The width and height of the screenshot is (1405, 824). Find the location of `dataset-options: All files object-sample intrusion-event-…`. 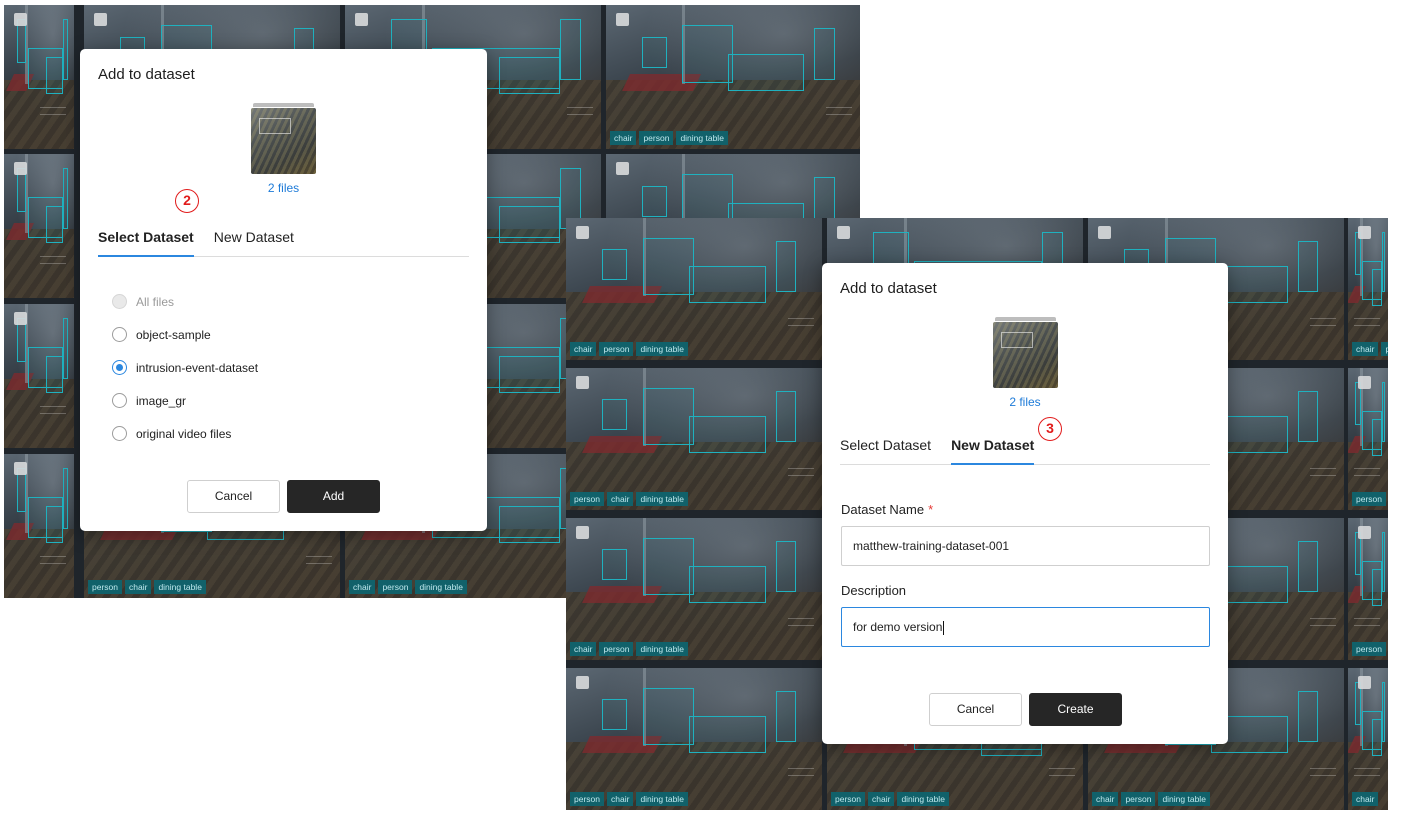

dataset-options: All files object-sample intrusion-event-… is located at coordinates (185, 367).